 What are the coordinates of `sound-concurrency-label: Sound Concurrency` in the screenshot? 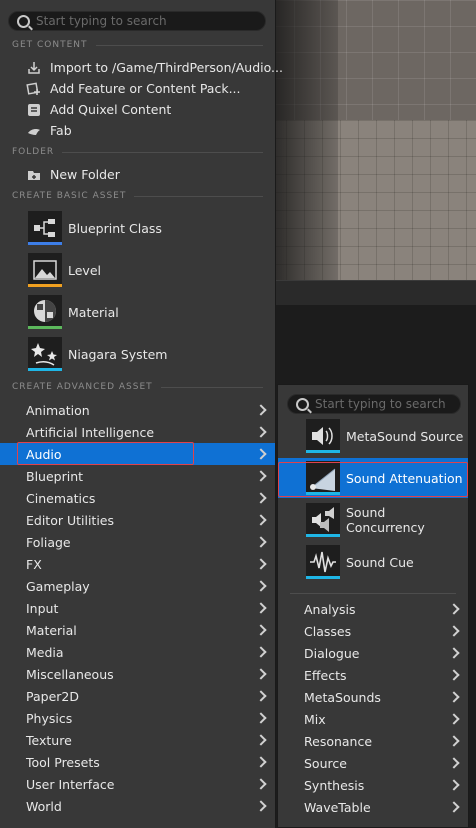 It's located at (385, 520).